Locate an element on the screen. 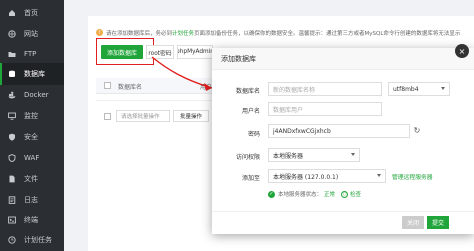 The width and height of the screenshot is (474, 251). warning-icon: ! is located at coordinates (99, 32).